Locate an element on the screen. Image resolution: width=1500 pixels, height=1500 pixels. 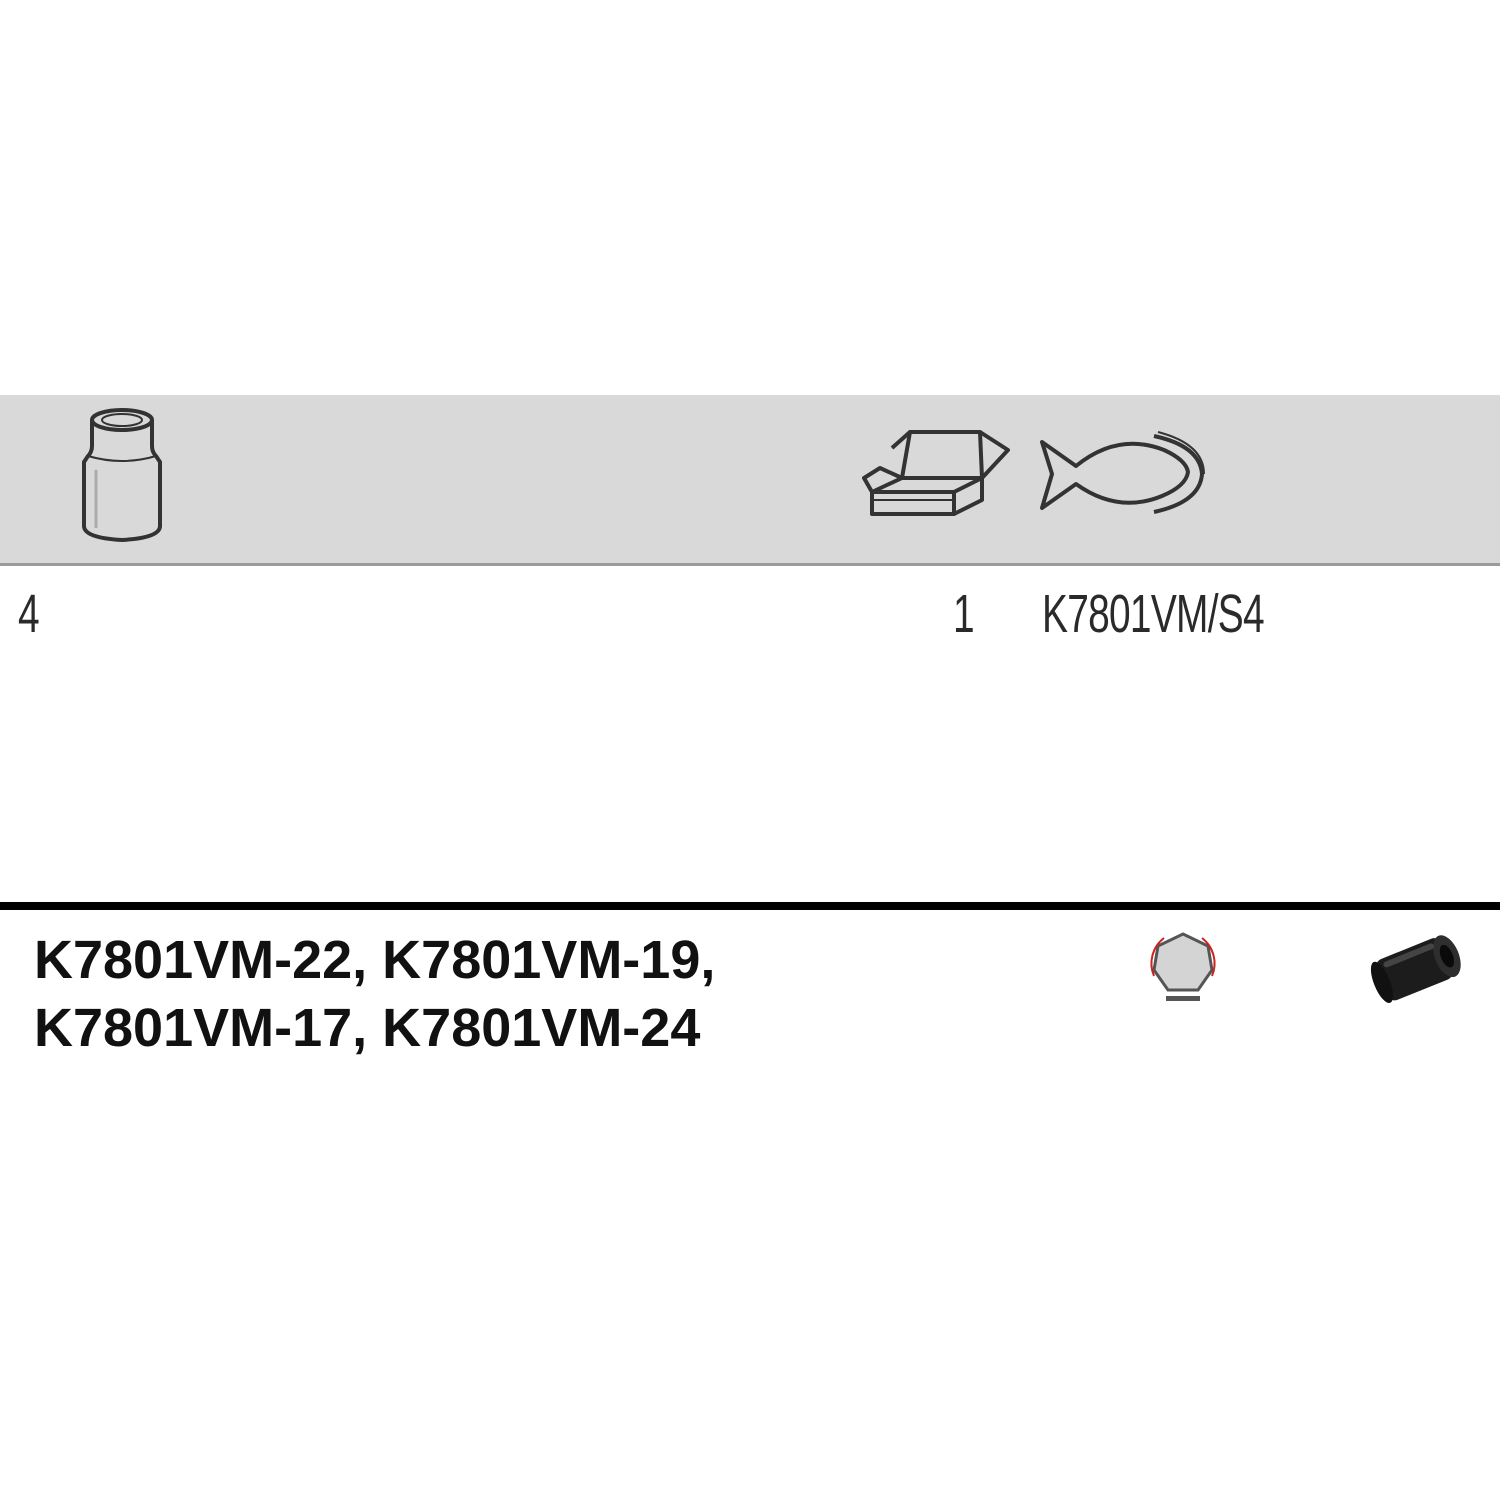
contents-line: K7801VM-22, K7801VM-19, is located at coordinates (375, 960).